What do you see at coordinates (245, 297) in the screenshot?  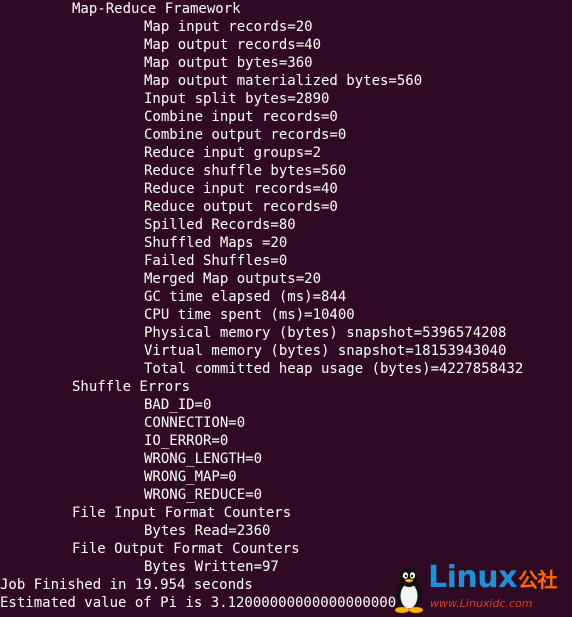 I see `terminal-line: GC time elapsed (ms)=844` at bounding box center [245, 297].